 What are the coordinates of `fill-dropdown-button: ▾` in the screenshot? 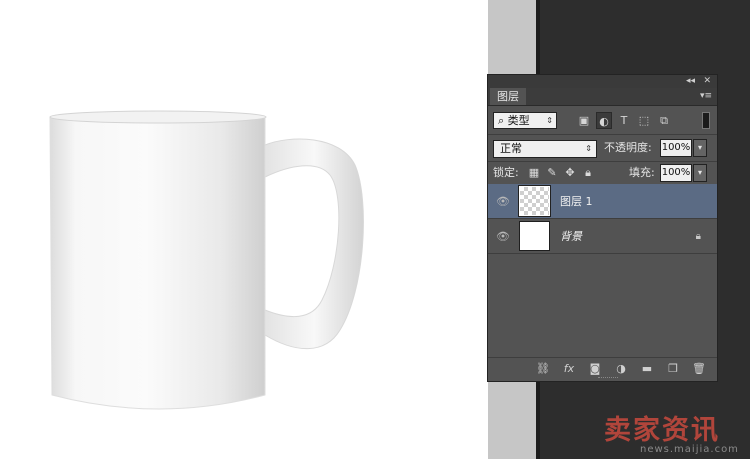 It's located at (700, 173).